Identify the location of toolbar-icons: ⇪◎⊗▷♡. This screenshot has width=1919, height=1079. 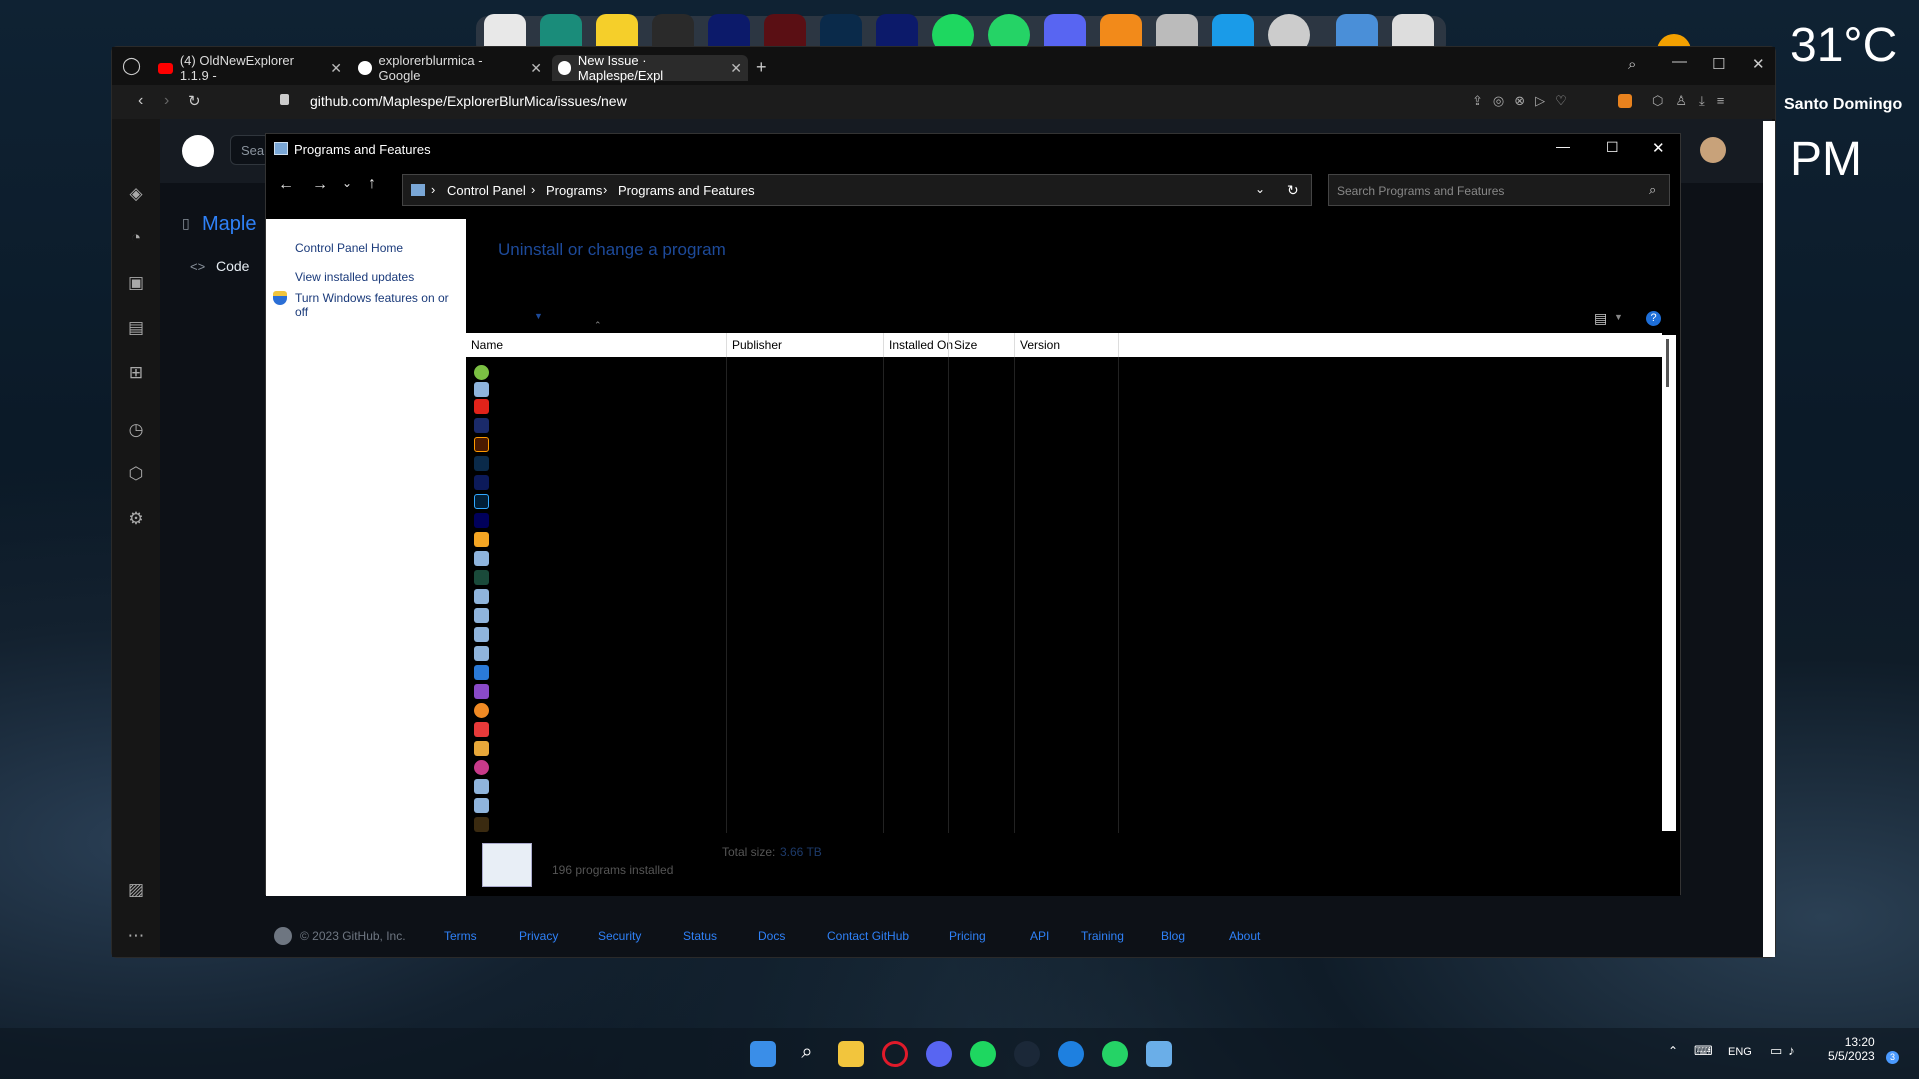
(1524, 101).